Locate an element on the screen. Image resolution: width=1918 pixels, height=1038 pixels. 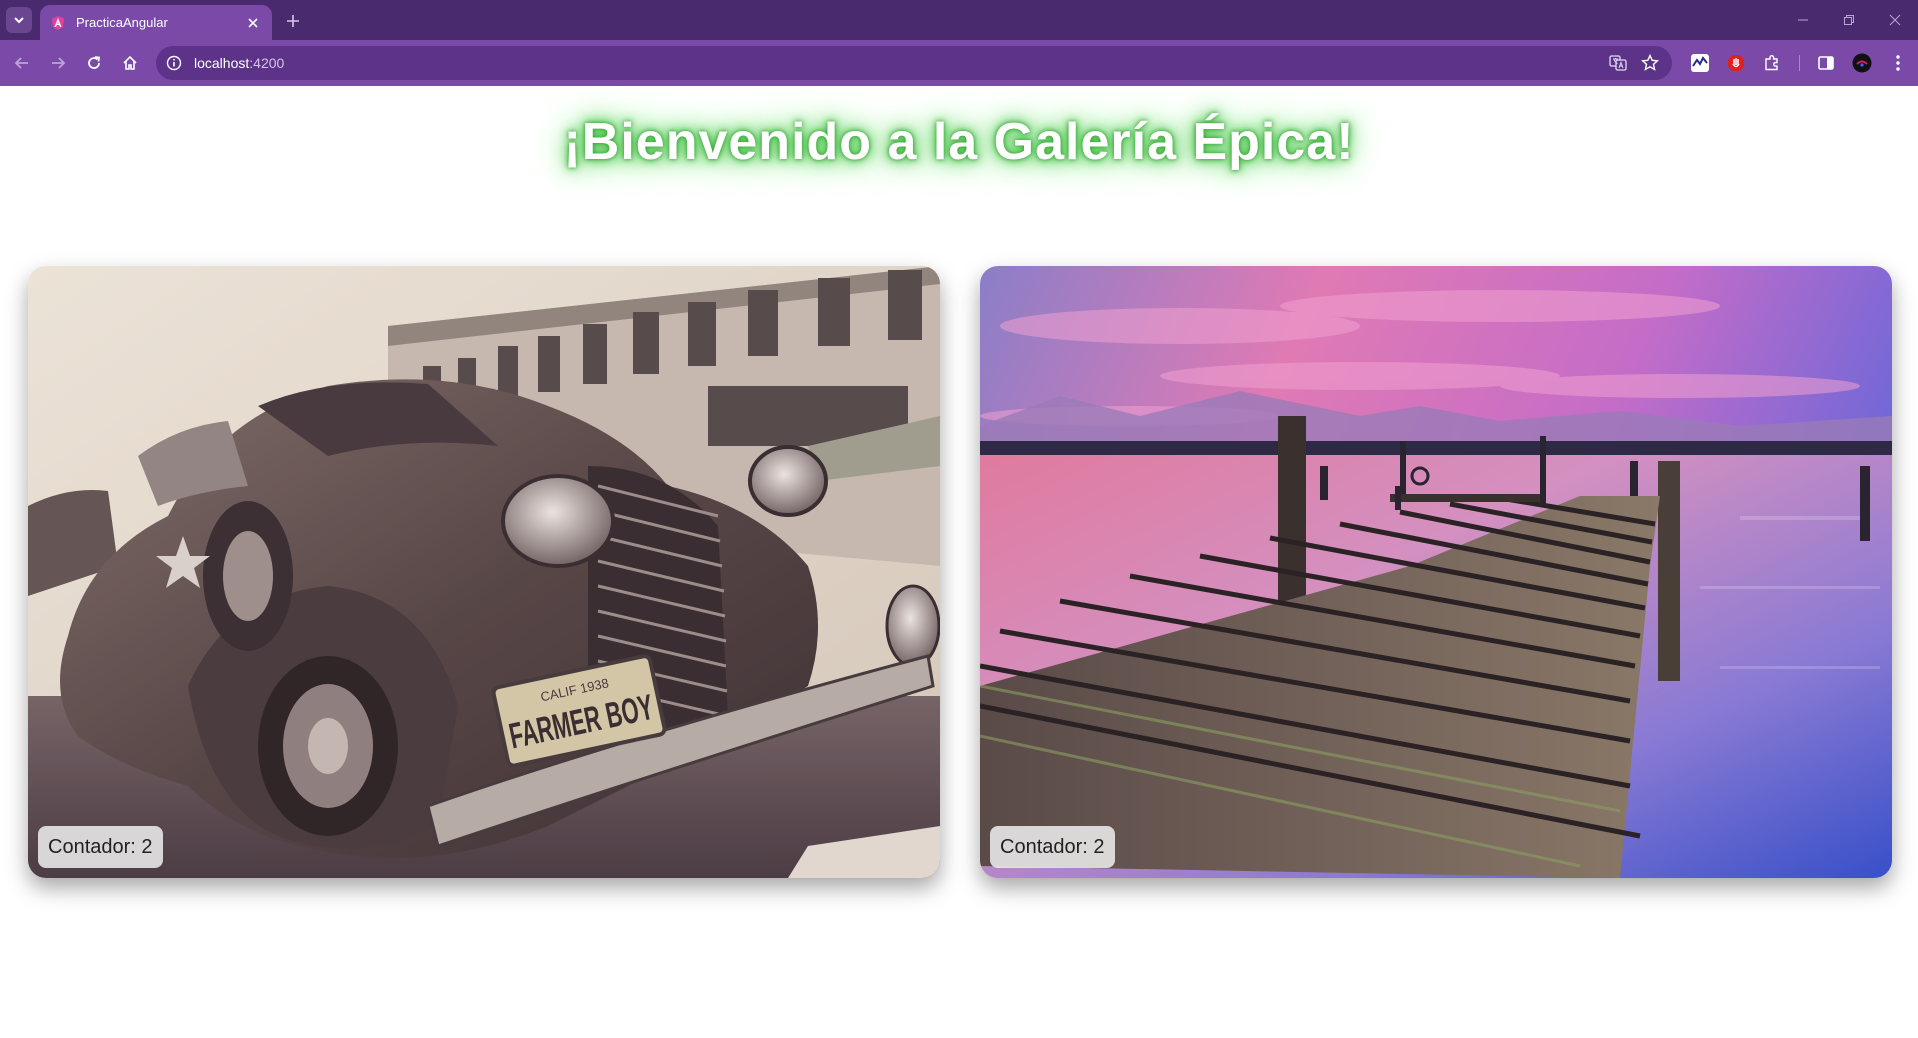
page-title: ¡Bienvenido a la Galería Épica! is located at coordinates (959, 142).